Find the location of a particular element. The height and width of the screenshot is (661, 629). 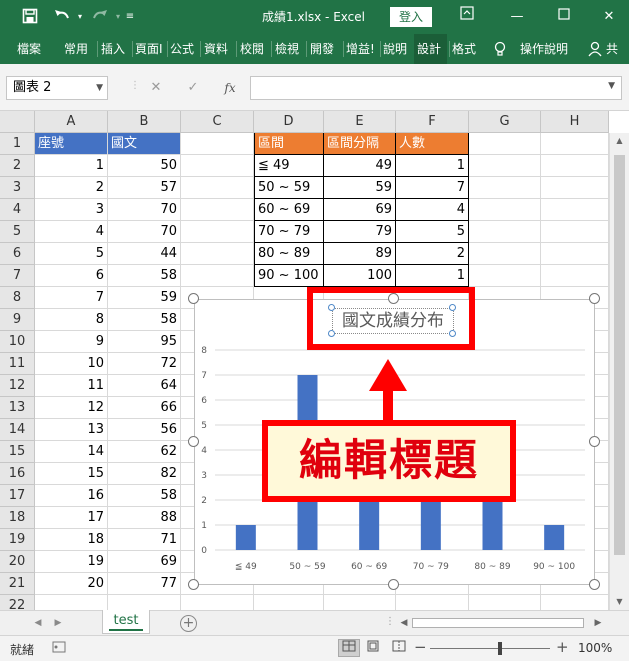

horizontal-scrollbar: ◀ ▶ is located at coordinates (502, 623).